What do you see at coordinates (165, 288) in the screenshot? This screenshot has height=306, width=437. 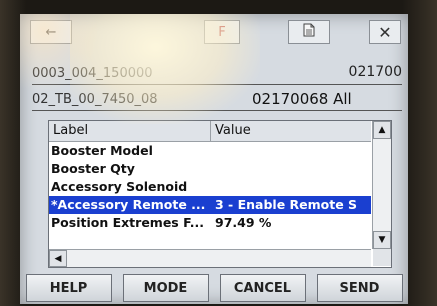 I see `mode-button: MODE` at bounding box center [165, 288].